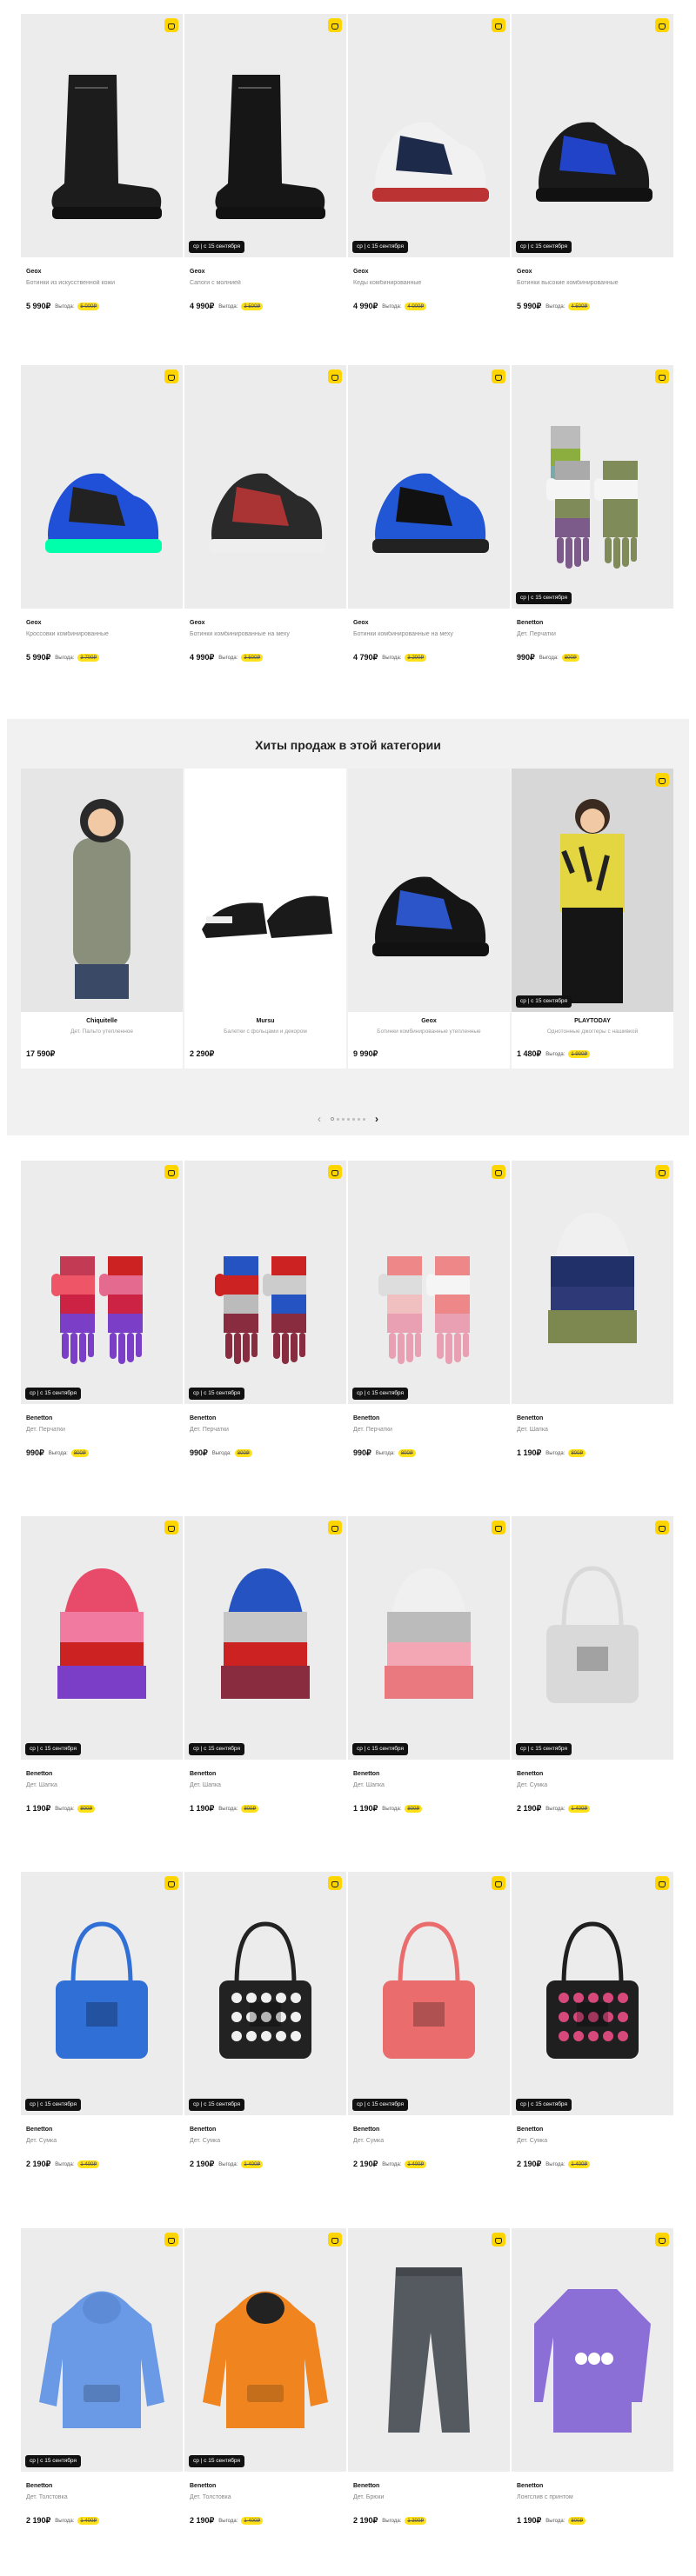 This screenshot has width=696, height=2576. I want to click on product-name: Однотонные джоггеры с нашивкой, so click(592, 1032).